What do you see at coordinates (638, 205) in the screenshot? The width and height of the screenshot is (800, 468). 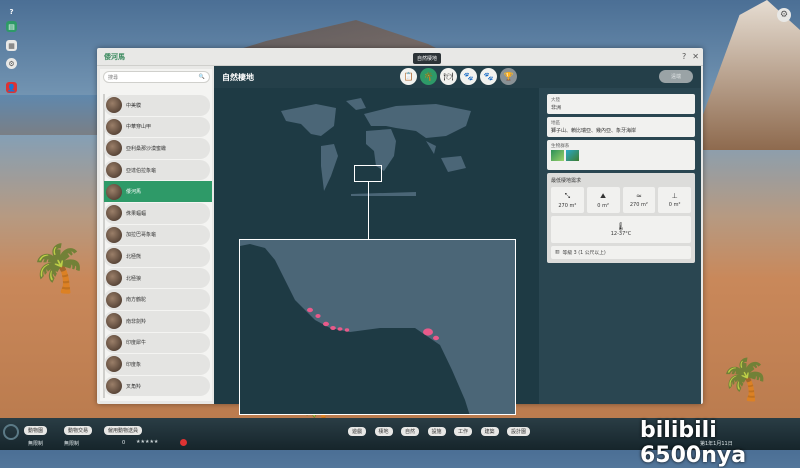 I see `water-area-value: 270 m²` at bounding box center [638, 205].